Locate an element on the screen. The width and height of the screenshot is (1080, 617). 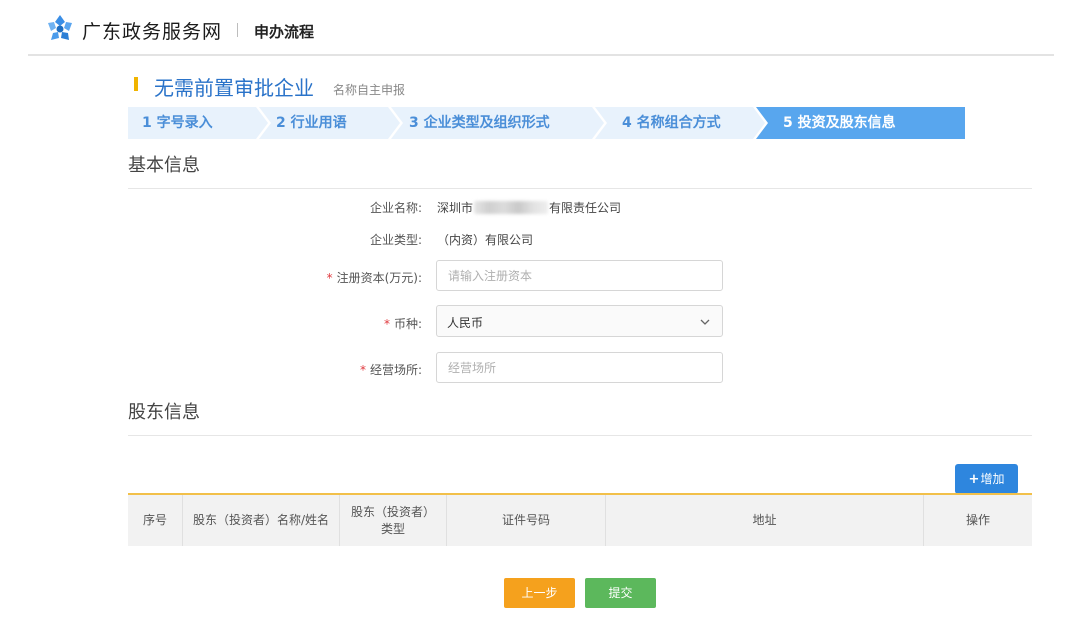
registered-capital-label: * 注册资本(万元): is located at coordinates (271, 277).